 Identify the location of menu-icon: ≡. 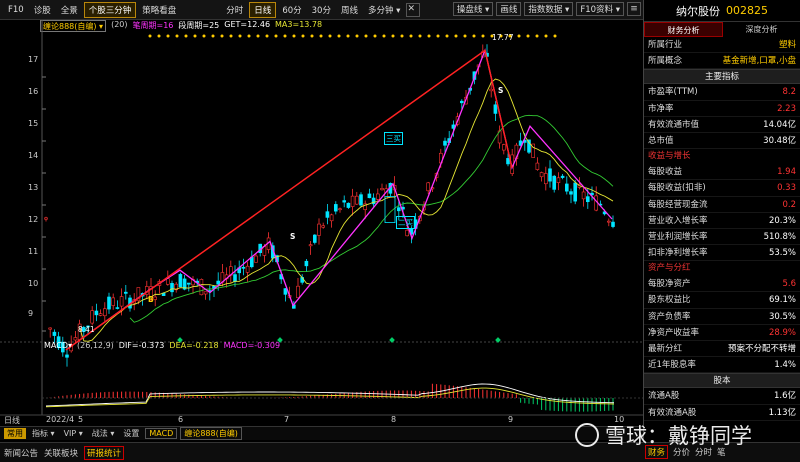
(634, 9).